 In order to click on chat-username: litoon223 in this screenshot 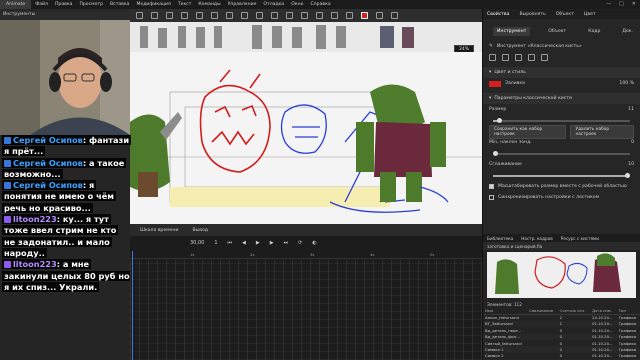, I will do `click(35, 219)`.